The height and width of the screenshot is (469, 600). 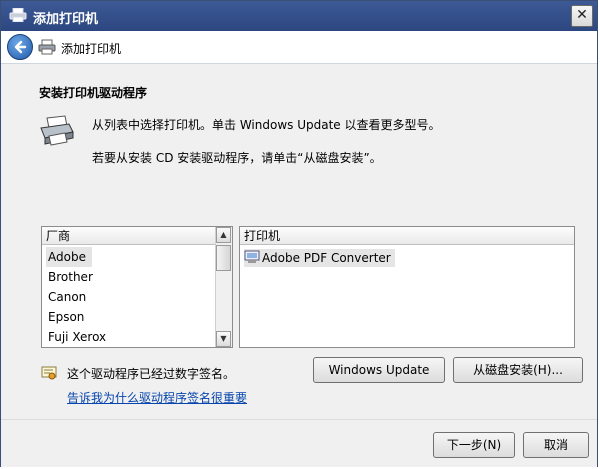 What do you see at coordinates (252, 256) in the screenshot?
I see `printer-driver-icon` at bounding box center [252, 256].